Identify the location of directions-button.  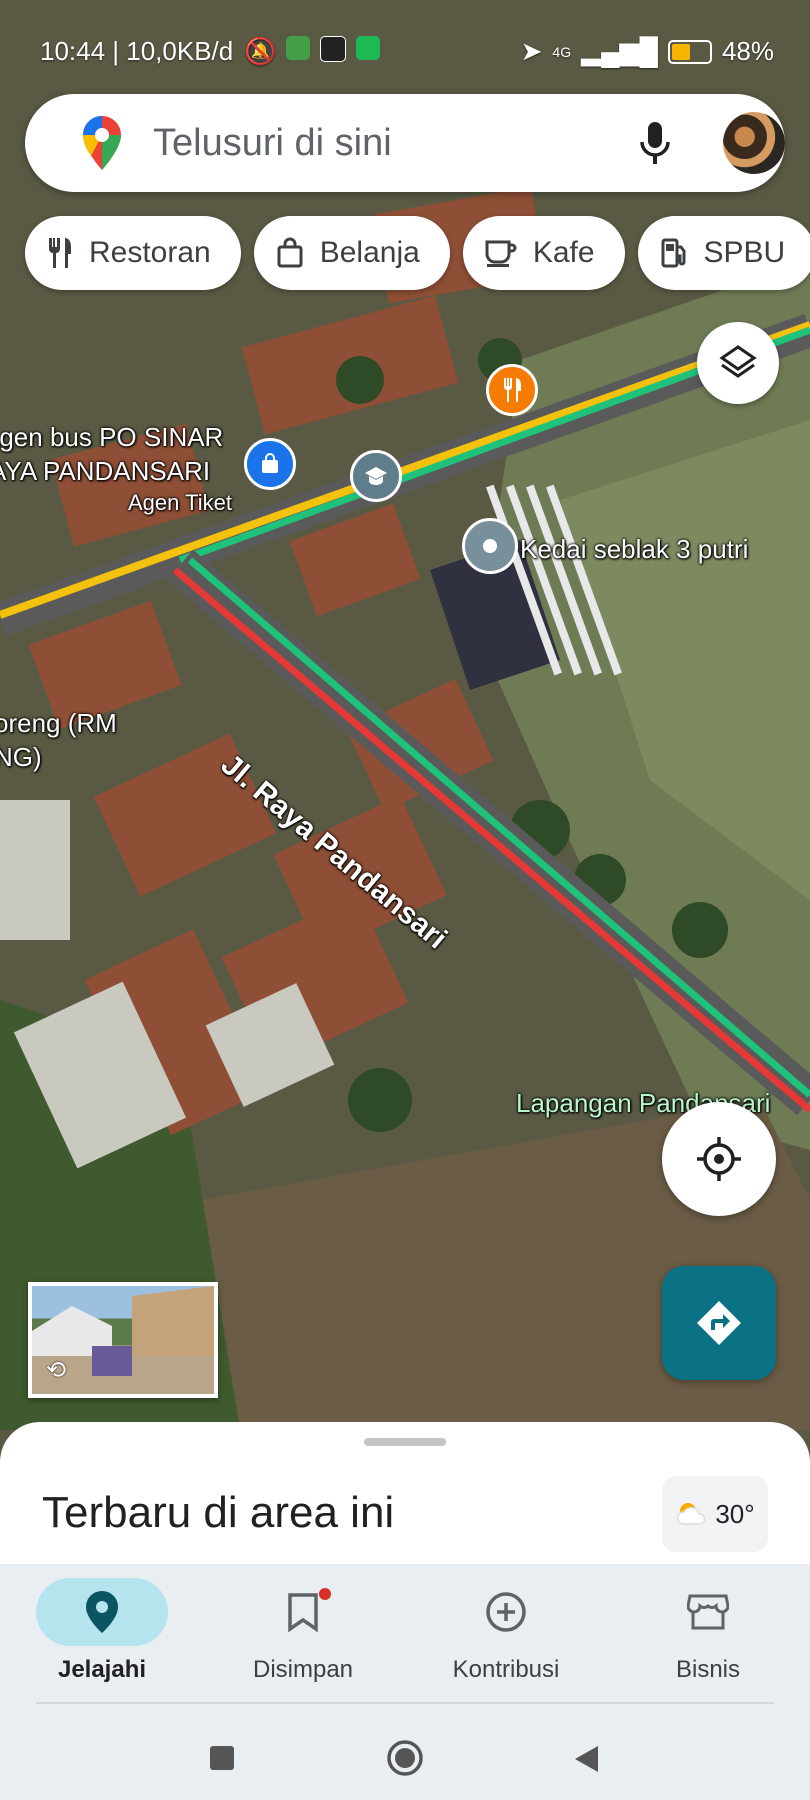
(719, 1323).